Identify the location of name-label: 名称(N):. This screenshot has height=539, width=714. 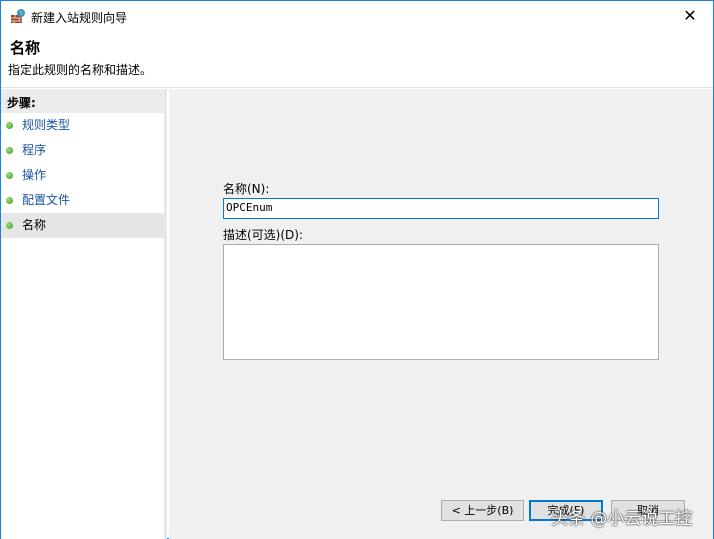
(246, 189).